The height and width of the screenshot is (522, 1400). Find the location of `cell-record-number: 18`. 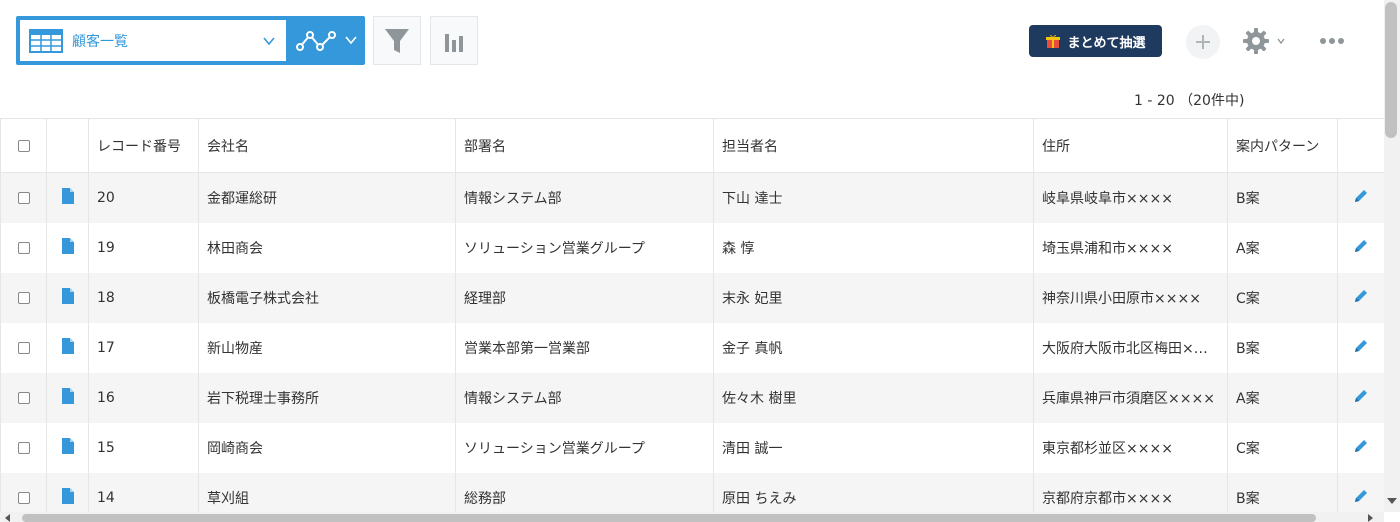

cell-record-number: 18 is located at coordinates (143, 297).